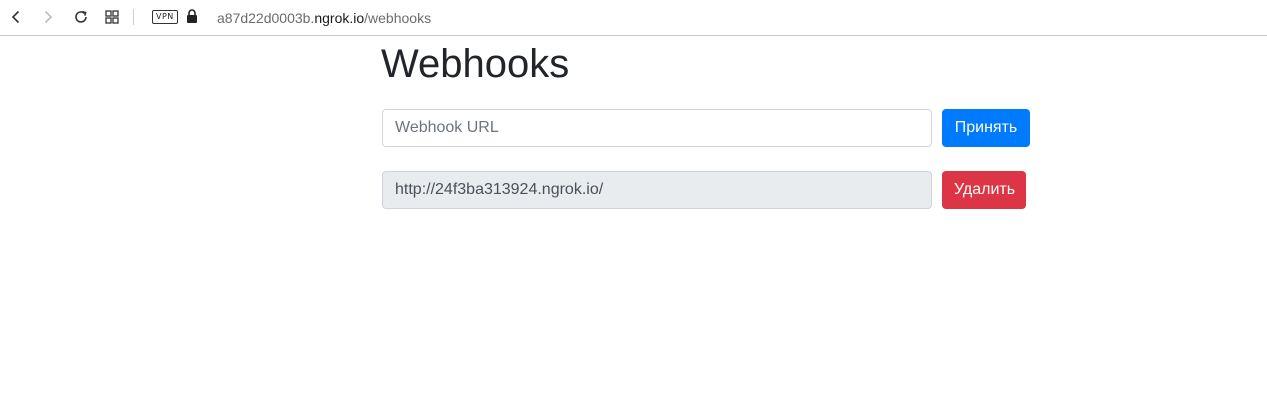 Image resolution: width=1267 pixels, height=400 pixels. What do you see at coordinates (475, 64) in the screenshot?
I see `page-title: Webhooks` at bounding box center [475, 64].